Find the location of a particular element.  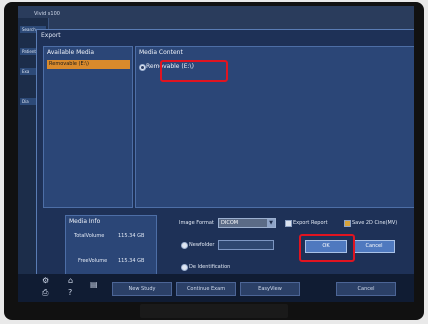

available-media-item-removable: Removable (E:\) is located at coordinates (88, 64).